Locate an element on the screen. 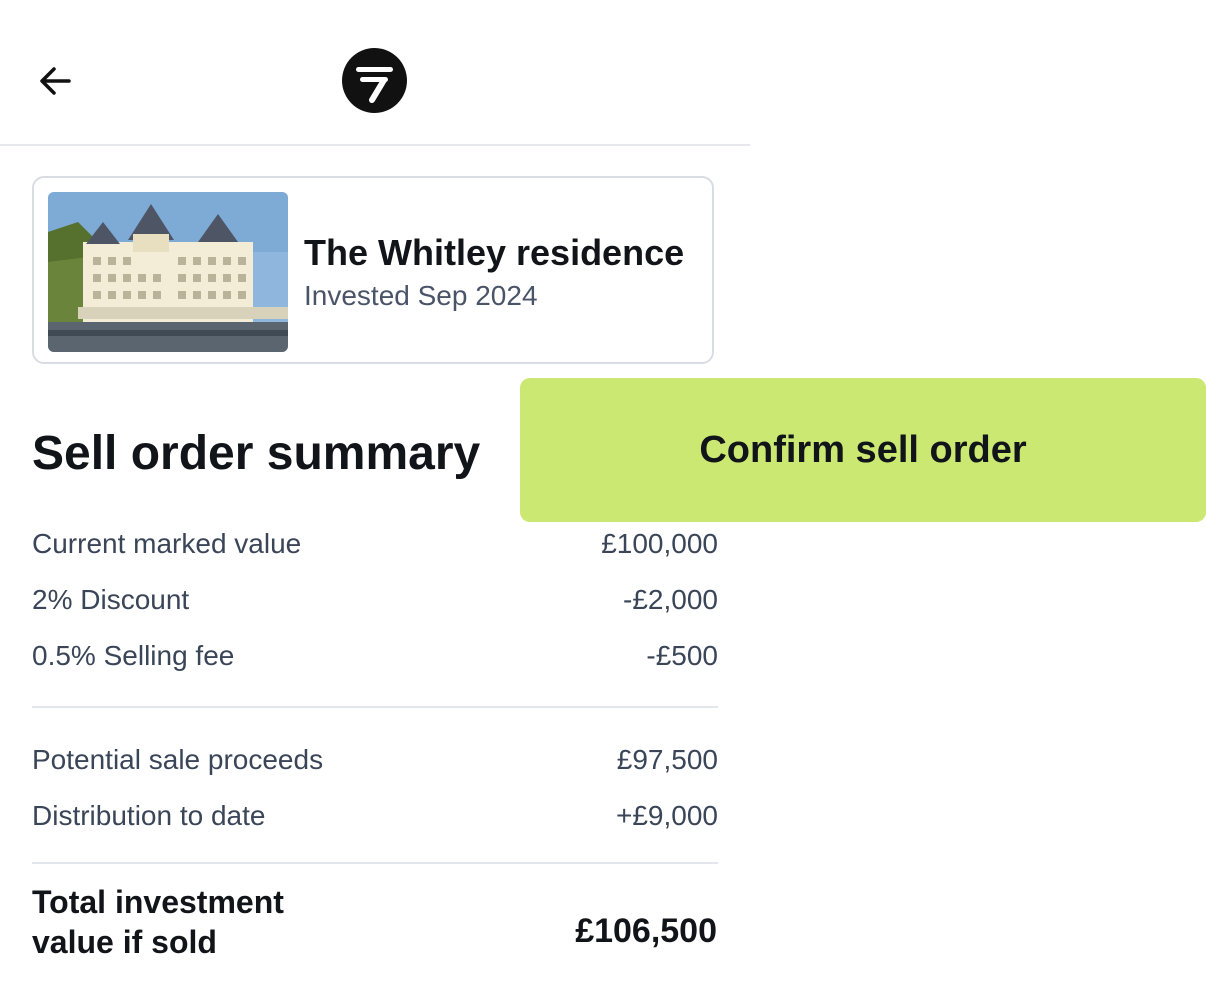  row-value: £100,000 is located at coordinates (659, 543).